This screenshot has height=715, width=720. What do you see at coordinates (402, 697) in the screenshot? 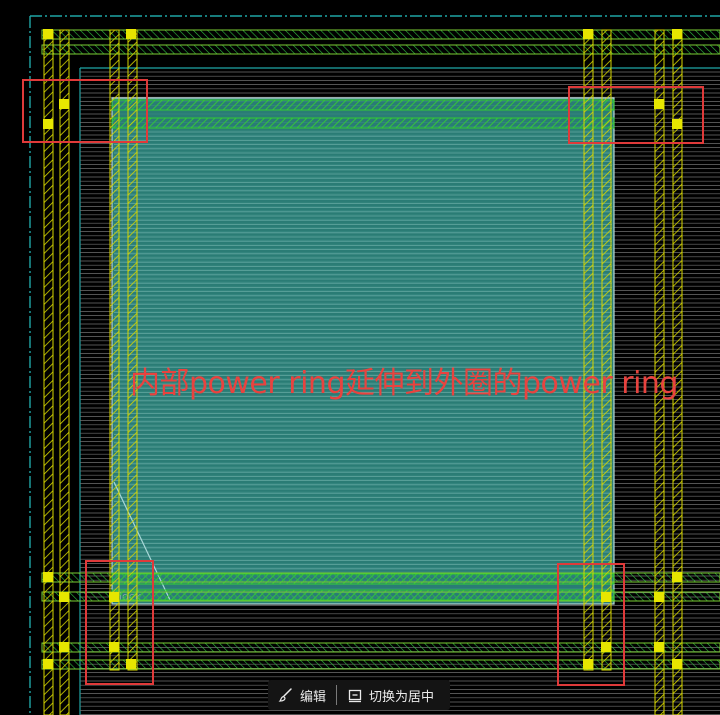
I see `center-label: 切换为居中` at bounding box center [402, 697].